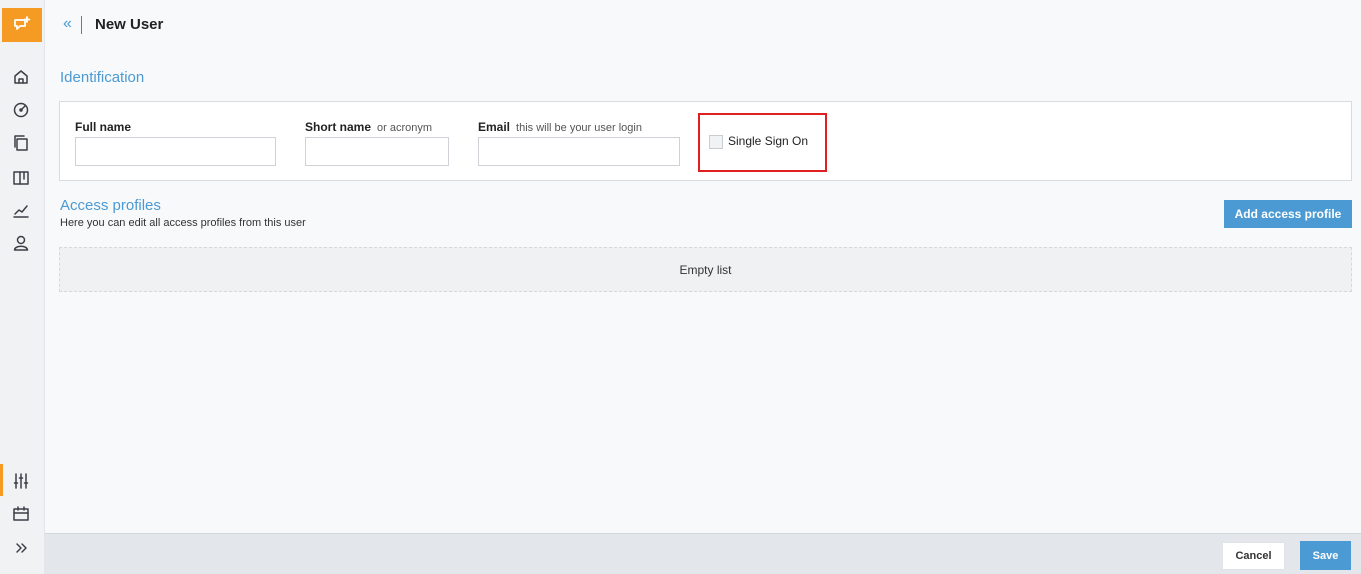  What do you see at coordinates (1253, 556) in the screenshot?
I see `cancel-button: Cancel` at bounding box center [1253, 556].